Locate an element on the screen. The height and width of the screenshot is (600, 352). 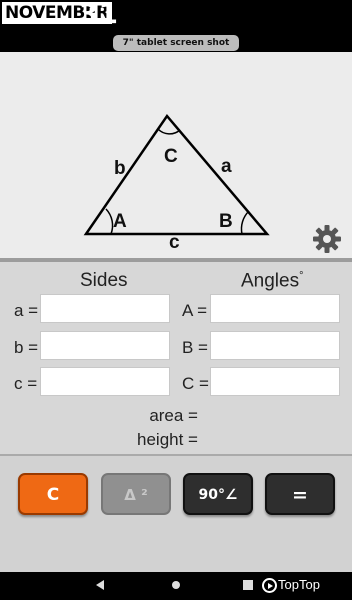
angle-b-field-label: B = is located at coordinates (195, 347).